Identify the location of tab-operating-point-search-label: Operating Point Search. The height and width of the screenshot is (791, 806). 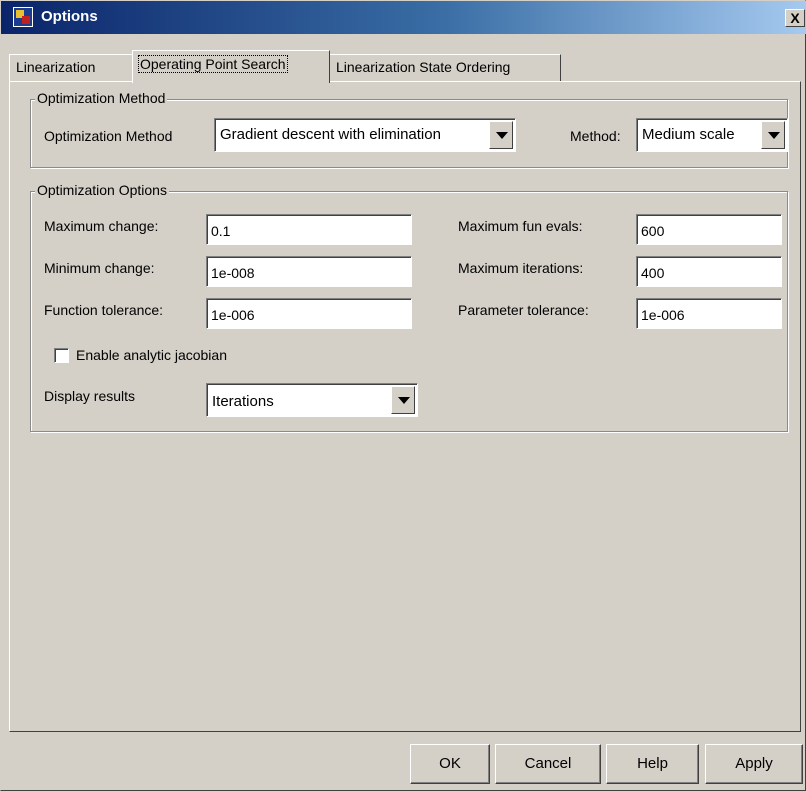
(213, 64).